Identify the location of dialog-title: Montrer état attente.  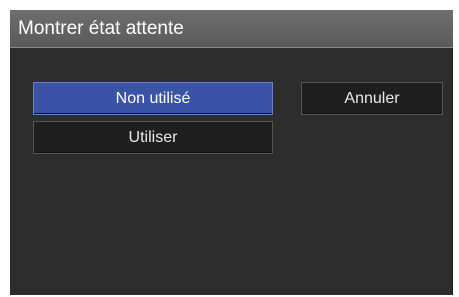
(101, 28).